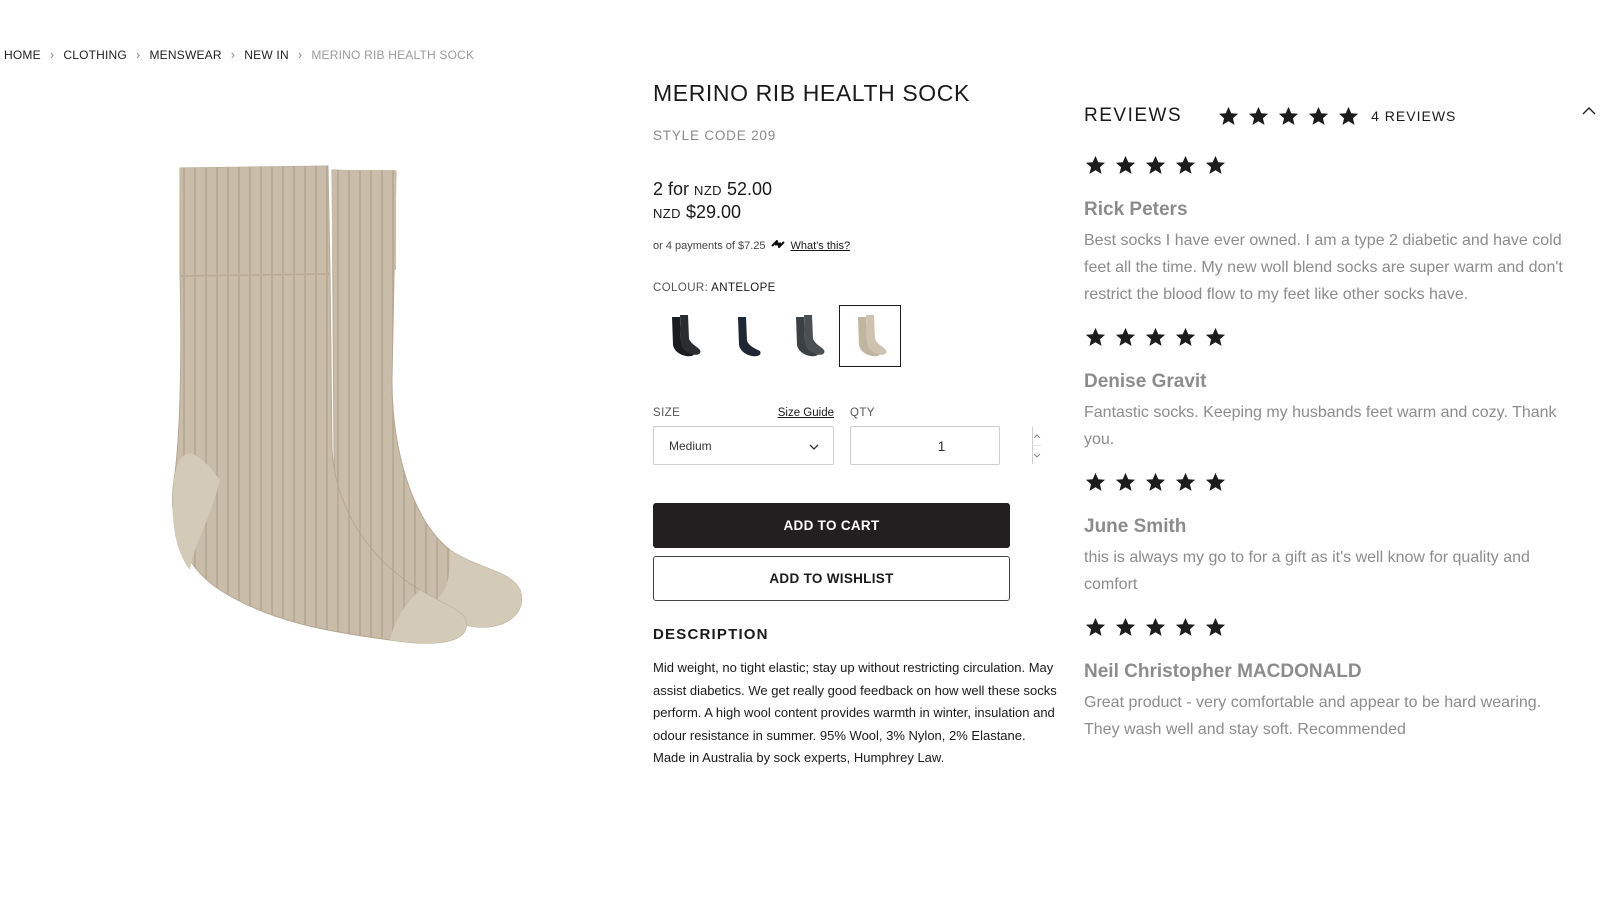 This screenshot has height=900, width=1600. Describe the element at coordinates (690, 445) in the screenshot. I see `size-select-value: Medium` at that location.